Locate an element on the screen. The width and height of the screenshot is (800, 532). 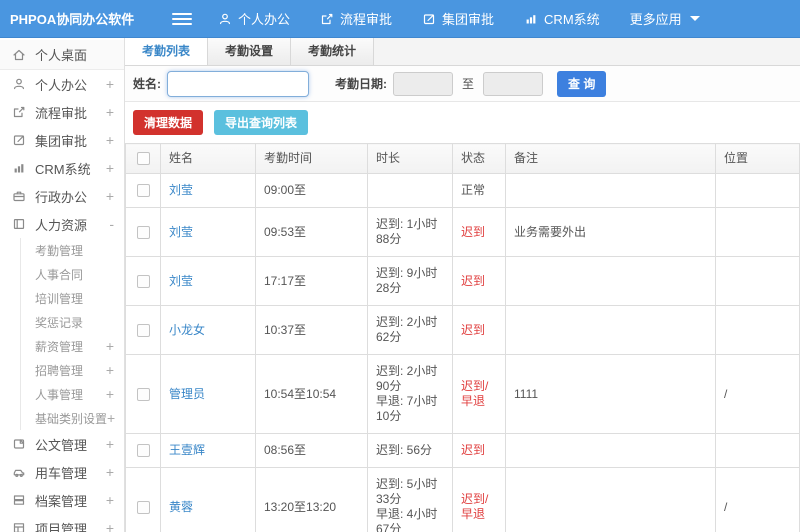
sidebar-item: 项目管理 + is located at coordinates (62, 523).